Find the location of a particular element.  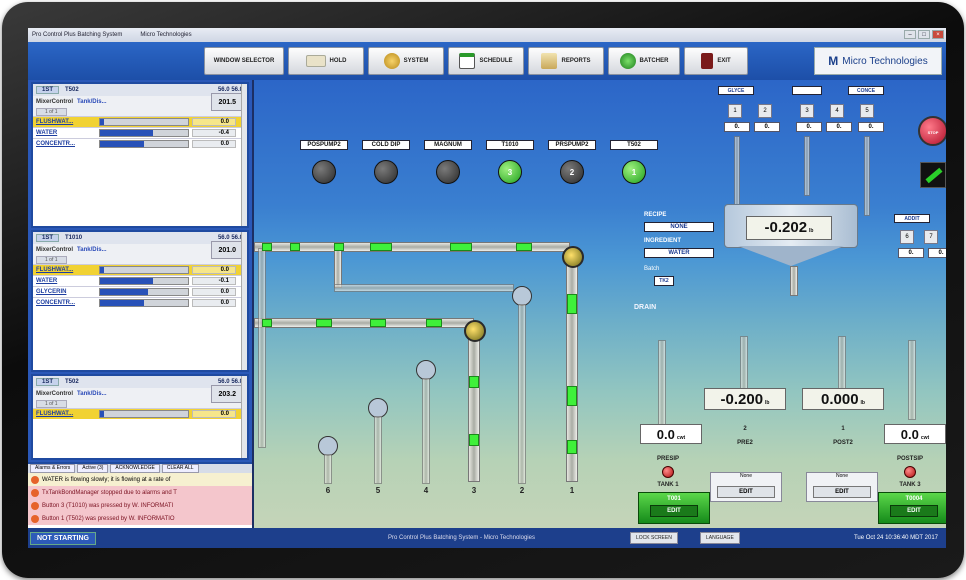

tank2-unit: lb is located at coordinates (767, 403).